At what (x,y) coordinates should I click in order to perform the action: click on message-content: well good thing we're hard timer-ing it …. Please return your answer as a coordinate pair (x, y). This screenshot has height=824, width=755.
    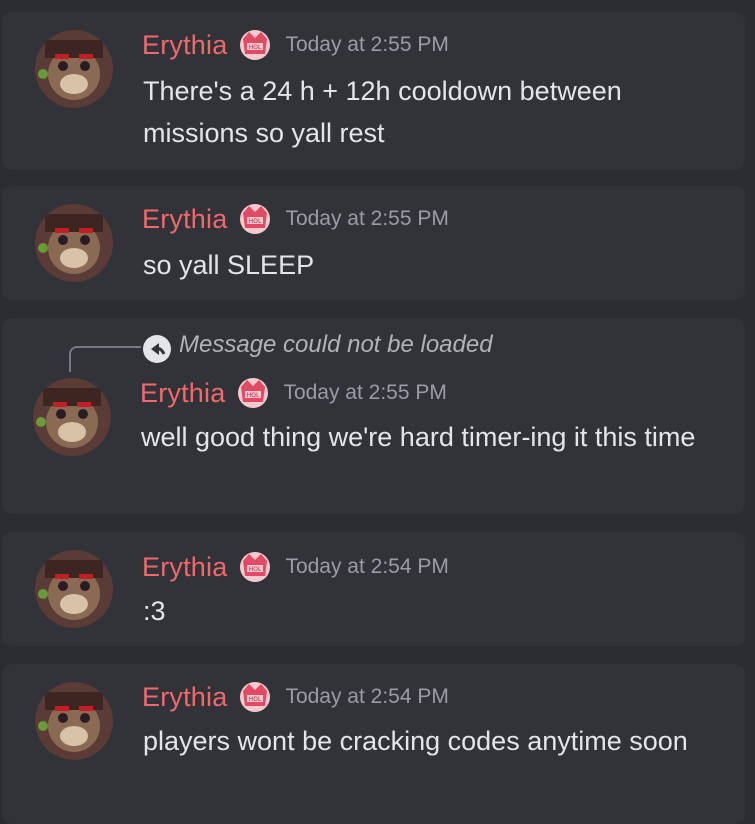
    Looking at the image, I should click on (418, 437).